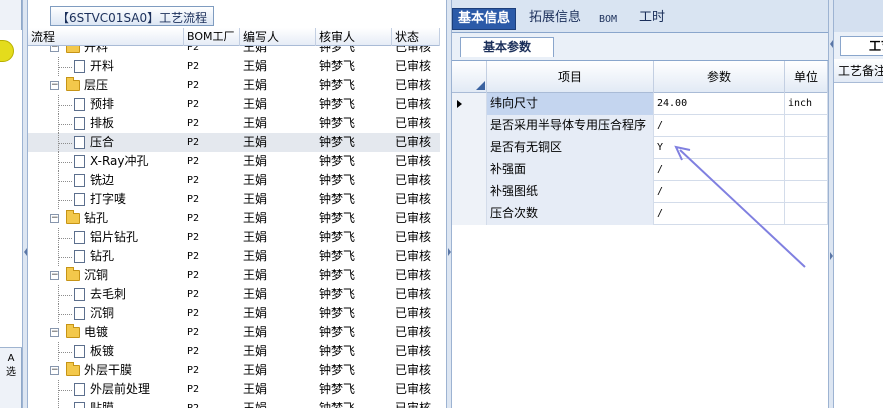 The height and width of the screenshot is (408, 883). Describe the element at coordinates (652, 19) in the screenshot. I see `tab-work-hours: 工时` at that location.